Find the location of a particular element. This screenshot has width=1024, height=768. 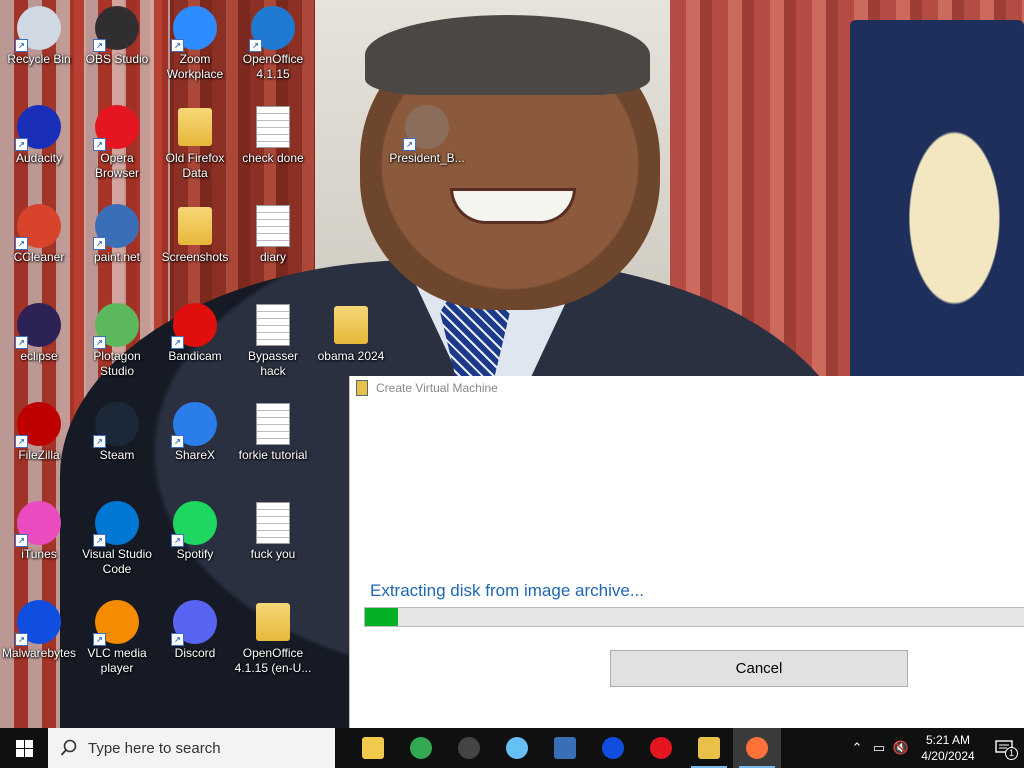

taskbar-apps is located at coordinates (565, 748).